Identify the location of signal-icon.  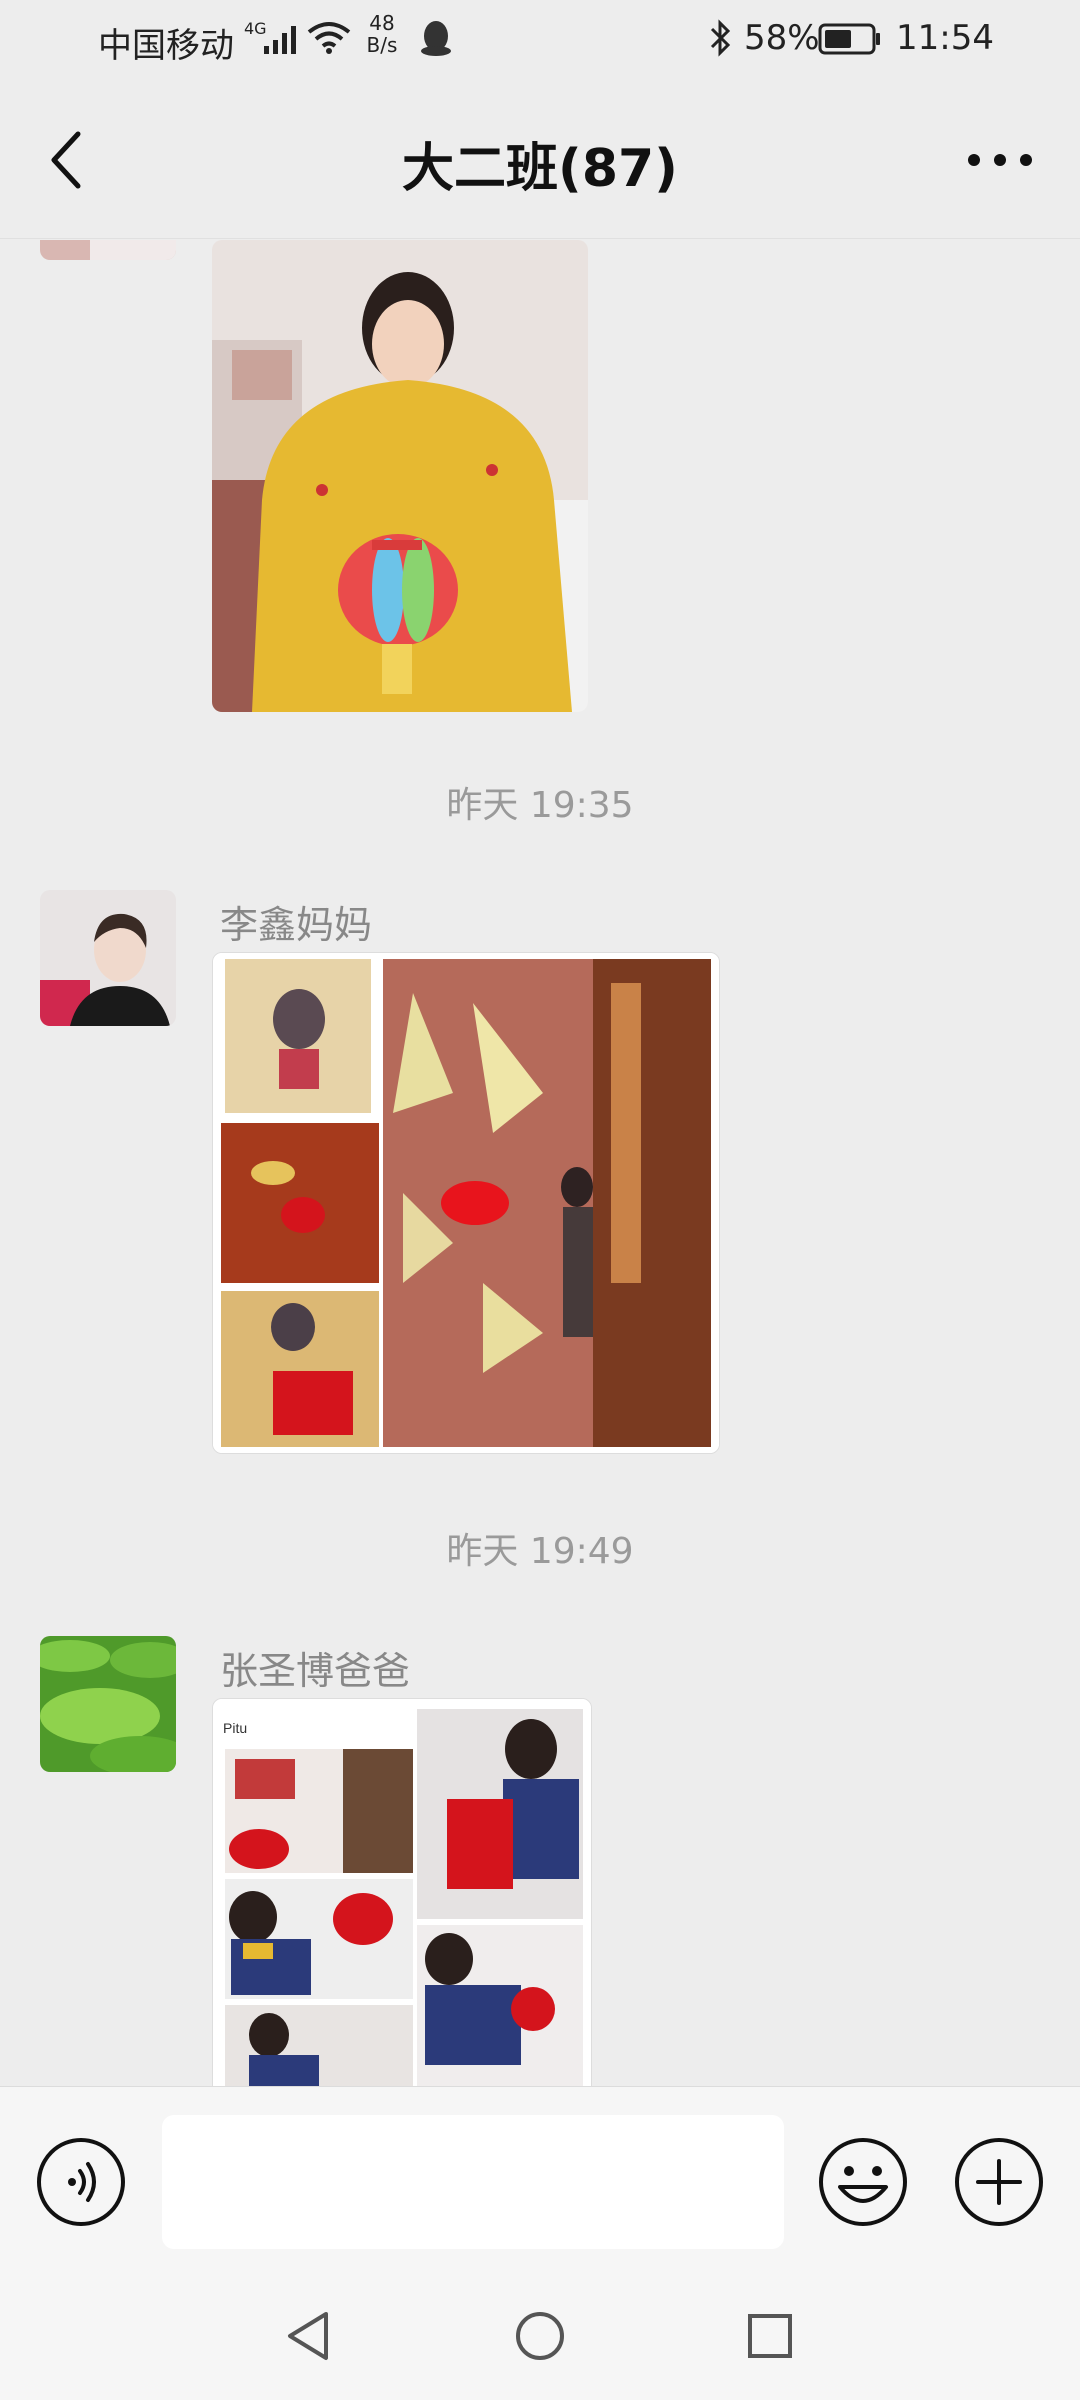
(280, 40).